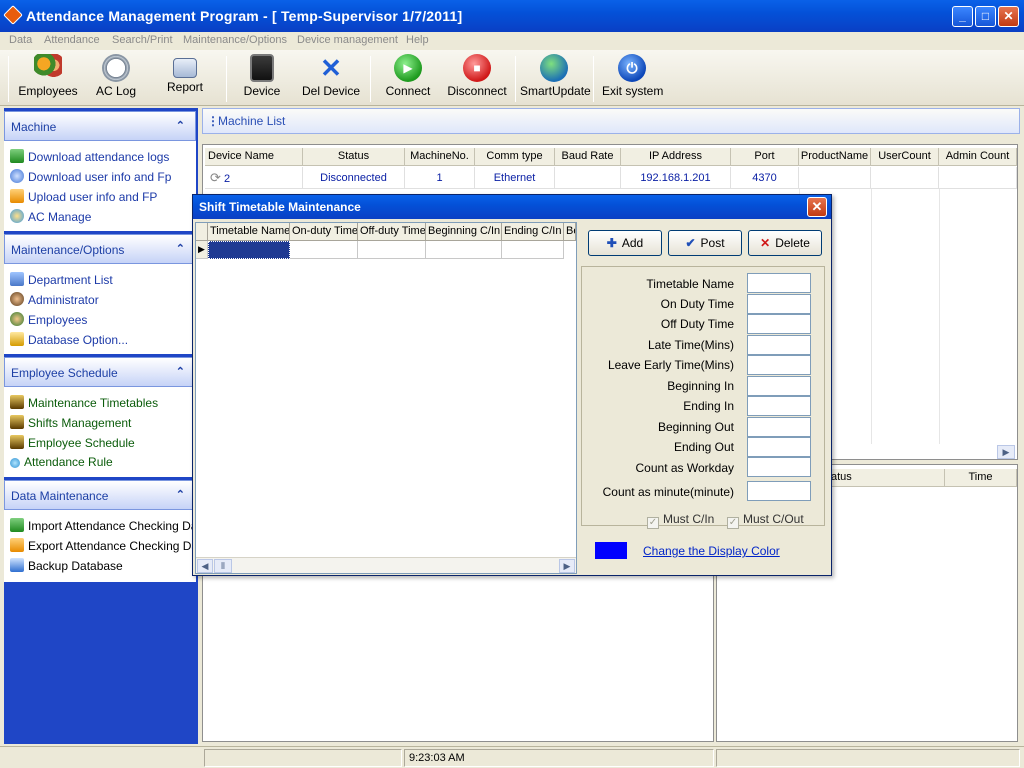 The height and width of the screenshot is (768, 1024). I want to click on report-button: Report, so click(185, 79).